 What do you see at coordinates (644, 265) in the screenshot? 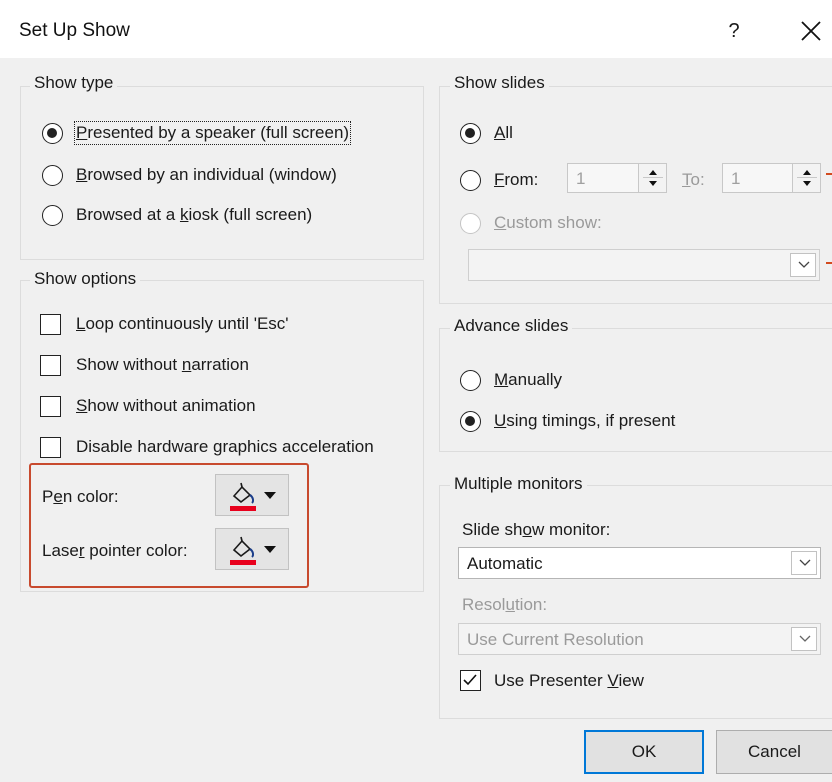
I see `custom-show-dropdown` at bounding box center [644, 265].